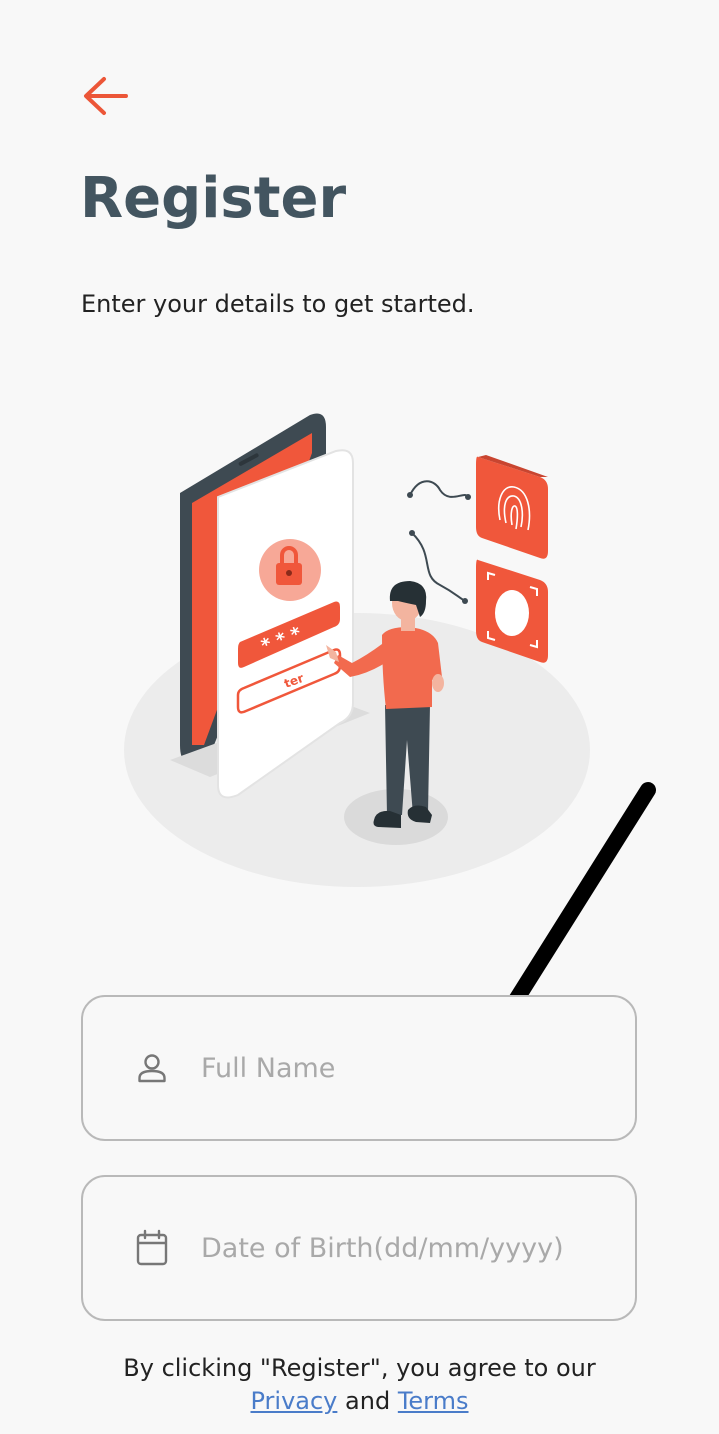 The image size is (719, 1434). Describe the element at coordinates (359, 1368) in the screenshot. I see `terms-prefix: By clicking "Register", you agree to our` at that location.